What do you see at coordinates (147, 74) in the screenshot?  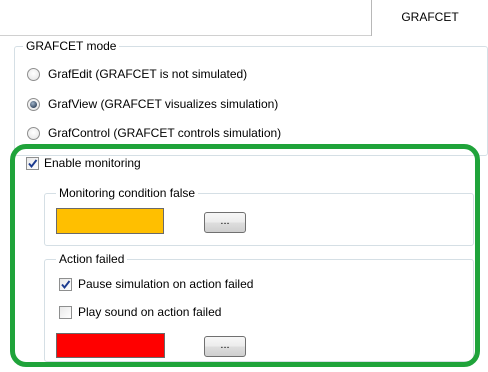 I see `radio-grafedit-label: GrafEdit (GRAFCET is not simulated)` at bounding box center [147, 74].